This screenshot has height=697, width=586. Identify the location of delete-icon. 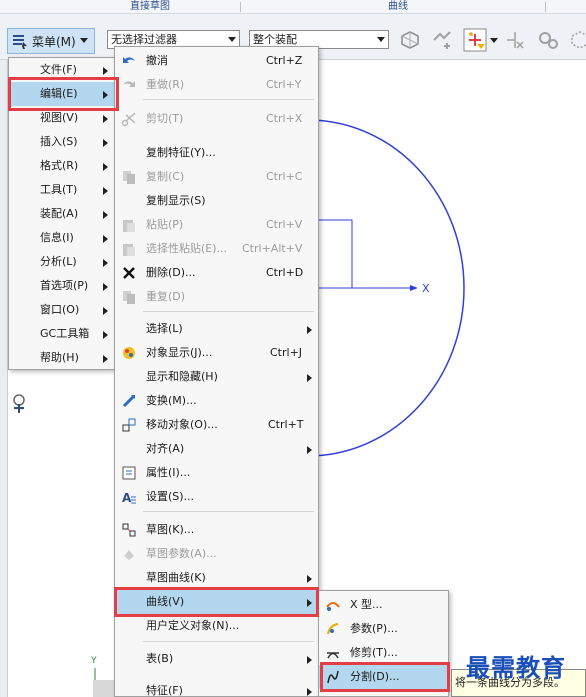
(129, 273).